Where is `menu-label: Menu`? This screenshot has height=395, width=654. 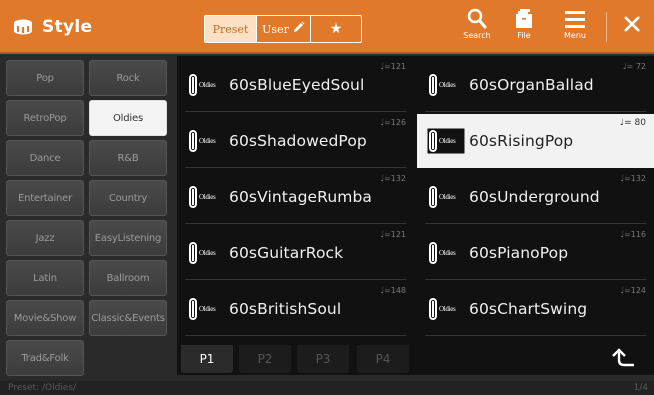 menu-label: Menu is located at coordinates (575, 35).